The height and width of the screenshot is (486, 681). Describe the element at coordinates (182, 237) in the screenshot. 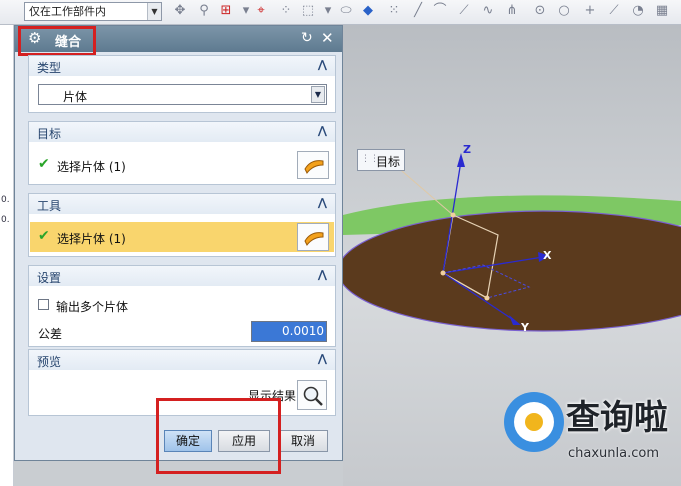

I see `tool-select-row: ✔ 选择片体 (1)` at that location.